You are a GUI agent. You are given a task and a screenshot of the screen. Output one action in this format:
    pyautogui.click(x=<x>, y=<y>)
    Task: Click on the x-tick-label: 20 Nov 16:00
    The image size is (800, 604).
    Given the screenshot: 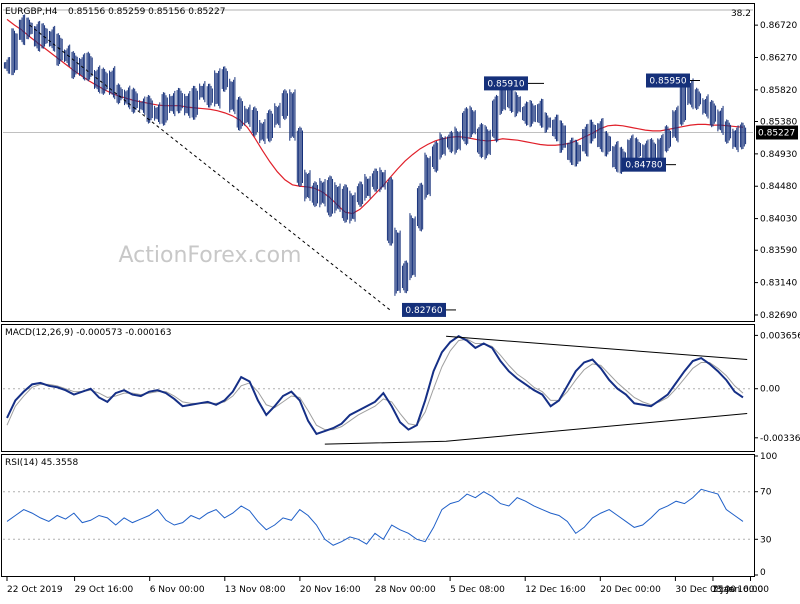 What is the action you would take?
    pyautogui.click(x=330, y=590)
    